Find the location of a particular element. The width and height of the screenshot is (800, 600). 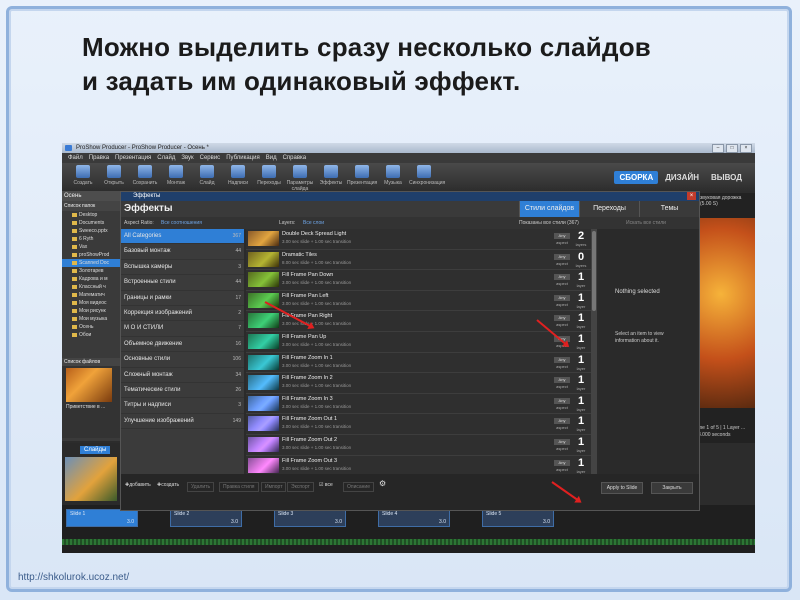

timeline-slide: Slide 5 3.0 is located at coordinates (518, 518).